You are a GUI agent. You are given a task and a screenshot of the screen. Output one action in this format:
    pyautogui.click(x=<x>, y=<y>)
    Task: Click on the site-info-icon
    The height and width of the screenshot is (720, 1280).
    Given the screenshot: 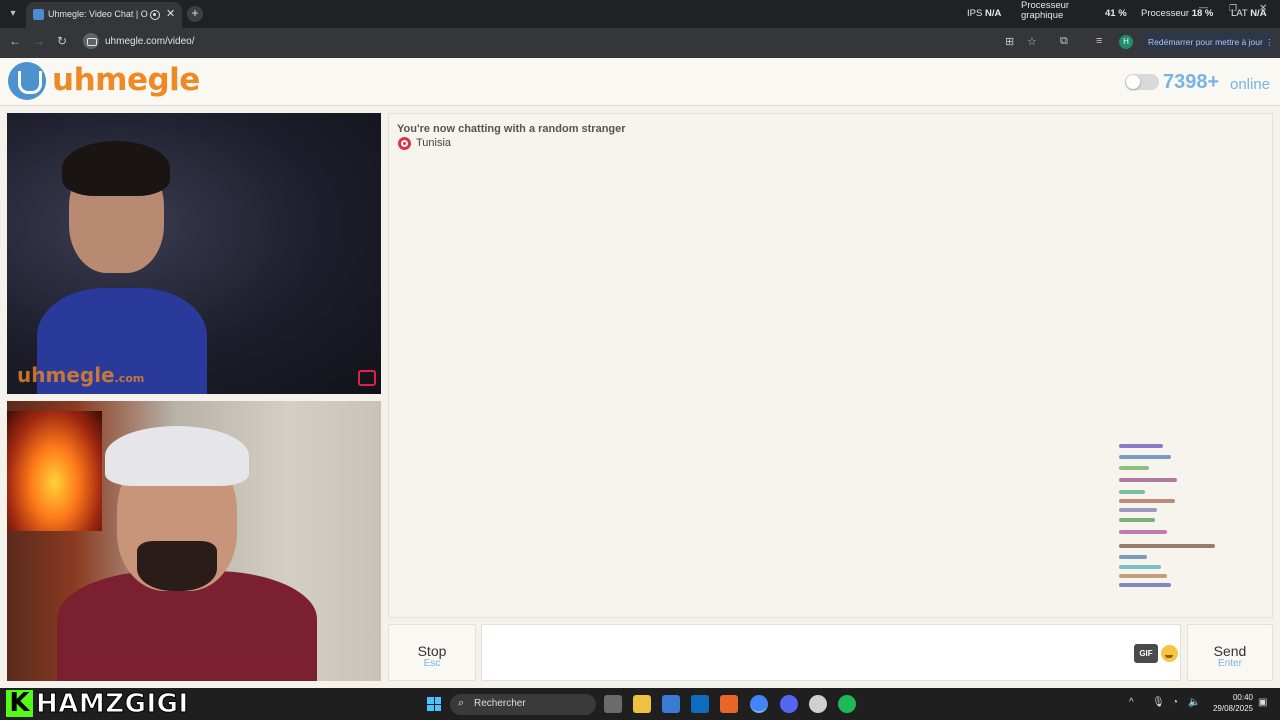 What is the action you would take?
    pyautogui.click(x=91, y=41)
    